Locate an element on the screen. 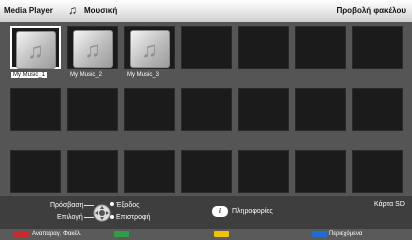  info-label: Πληροφορίες is located at coordinates (252, 211).